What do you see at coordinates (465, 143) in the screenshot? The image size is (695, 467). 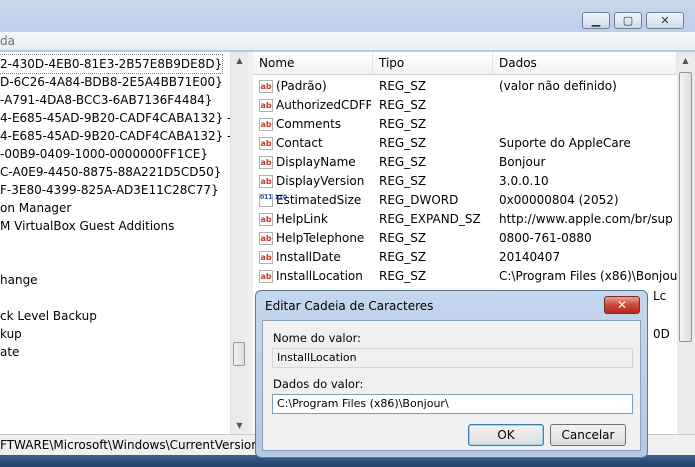 I see `list-row: ab Contact REG_SZ Suporte do AppleCare` at bounding box center [465, 143].